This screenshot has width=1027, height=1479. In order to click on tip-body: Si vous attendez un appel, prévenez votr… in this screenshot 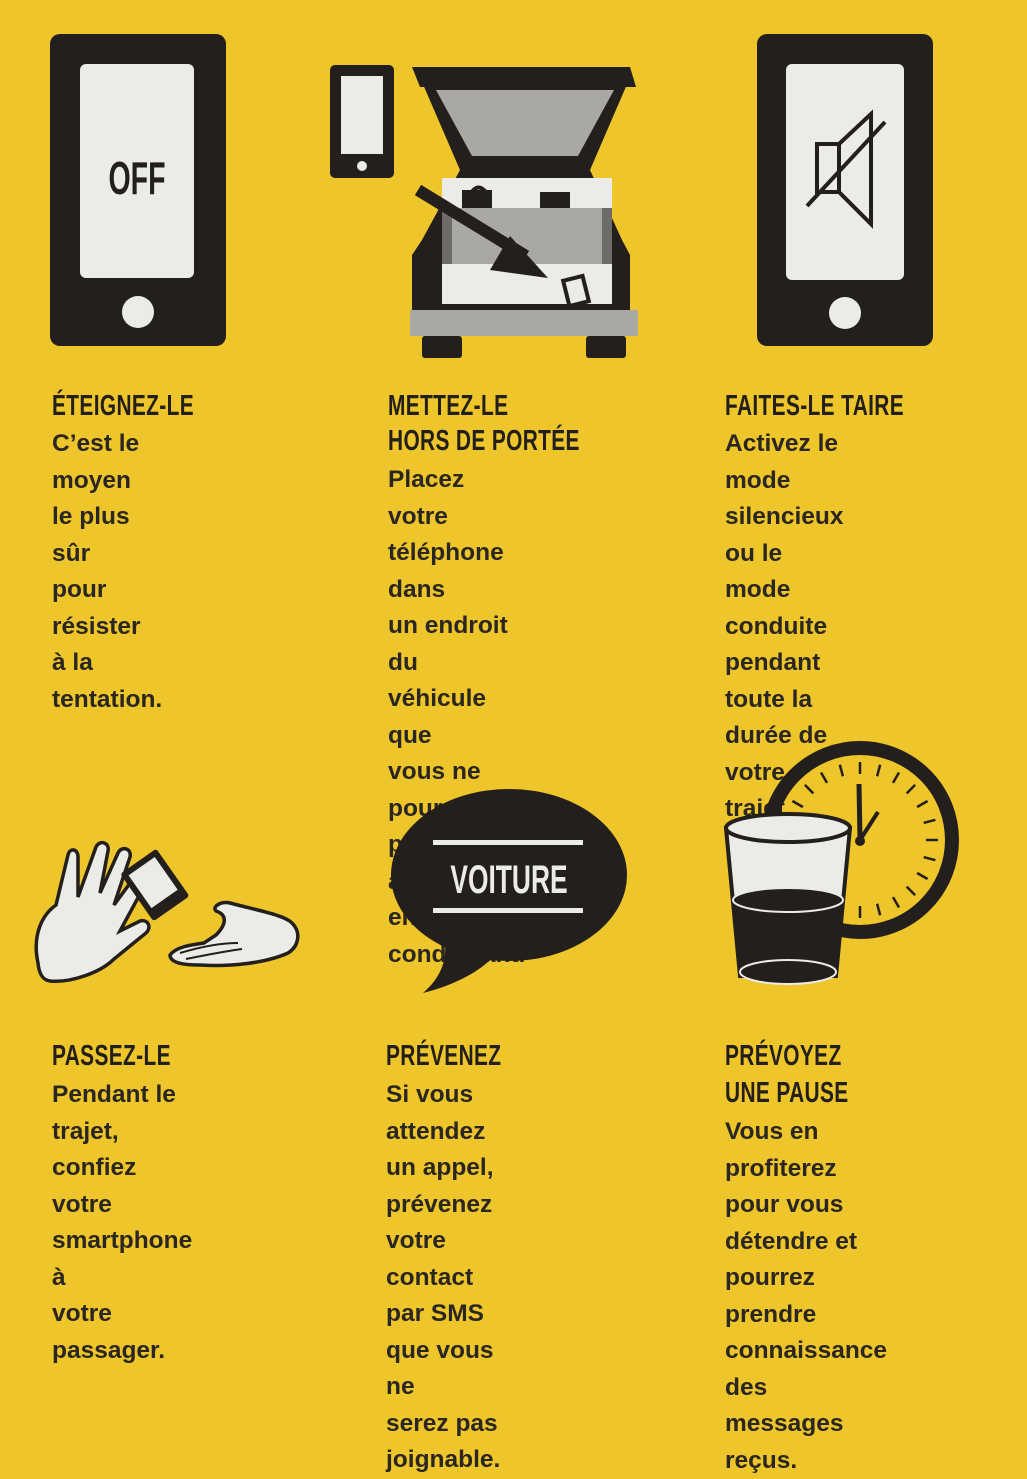, I will do `click(443, 1277)`.